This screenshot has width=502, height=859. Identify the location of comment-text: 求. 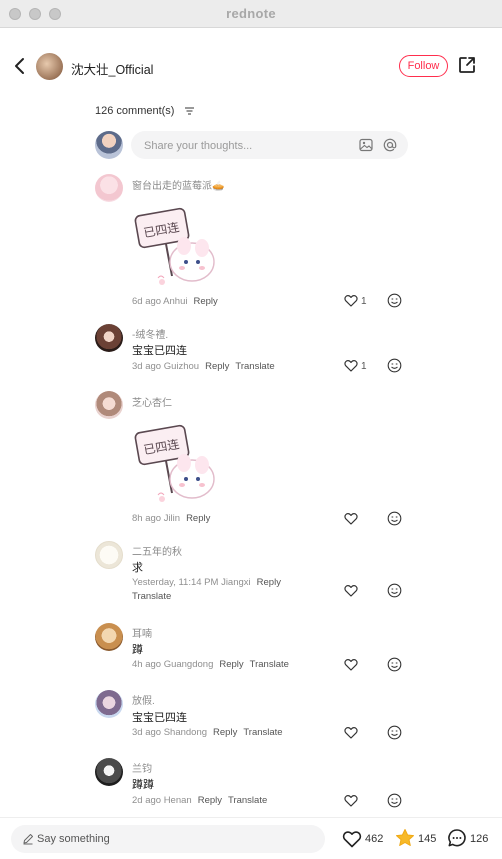
(137, 568).